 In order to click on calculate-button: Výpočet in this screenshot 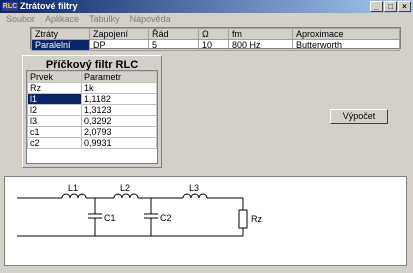, I will do `click(359, 116)`.